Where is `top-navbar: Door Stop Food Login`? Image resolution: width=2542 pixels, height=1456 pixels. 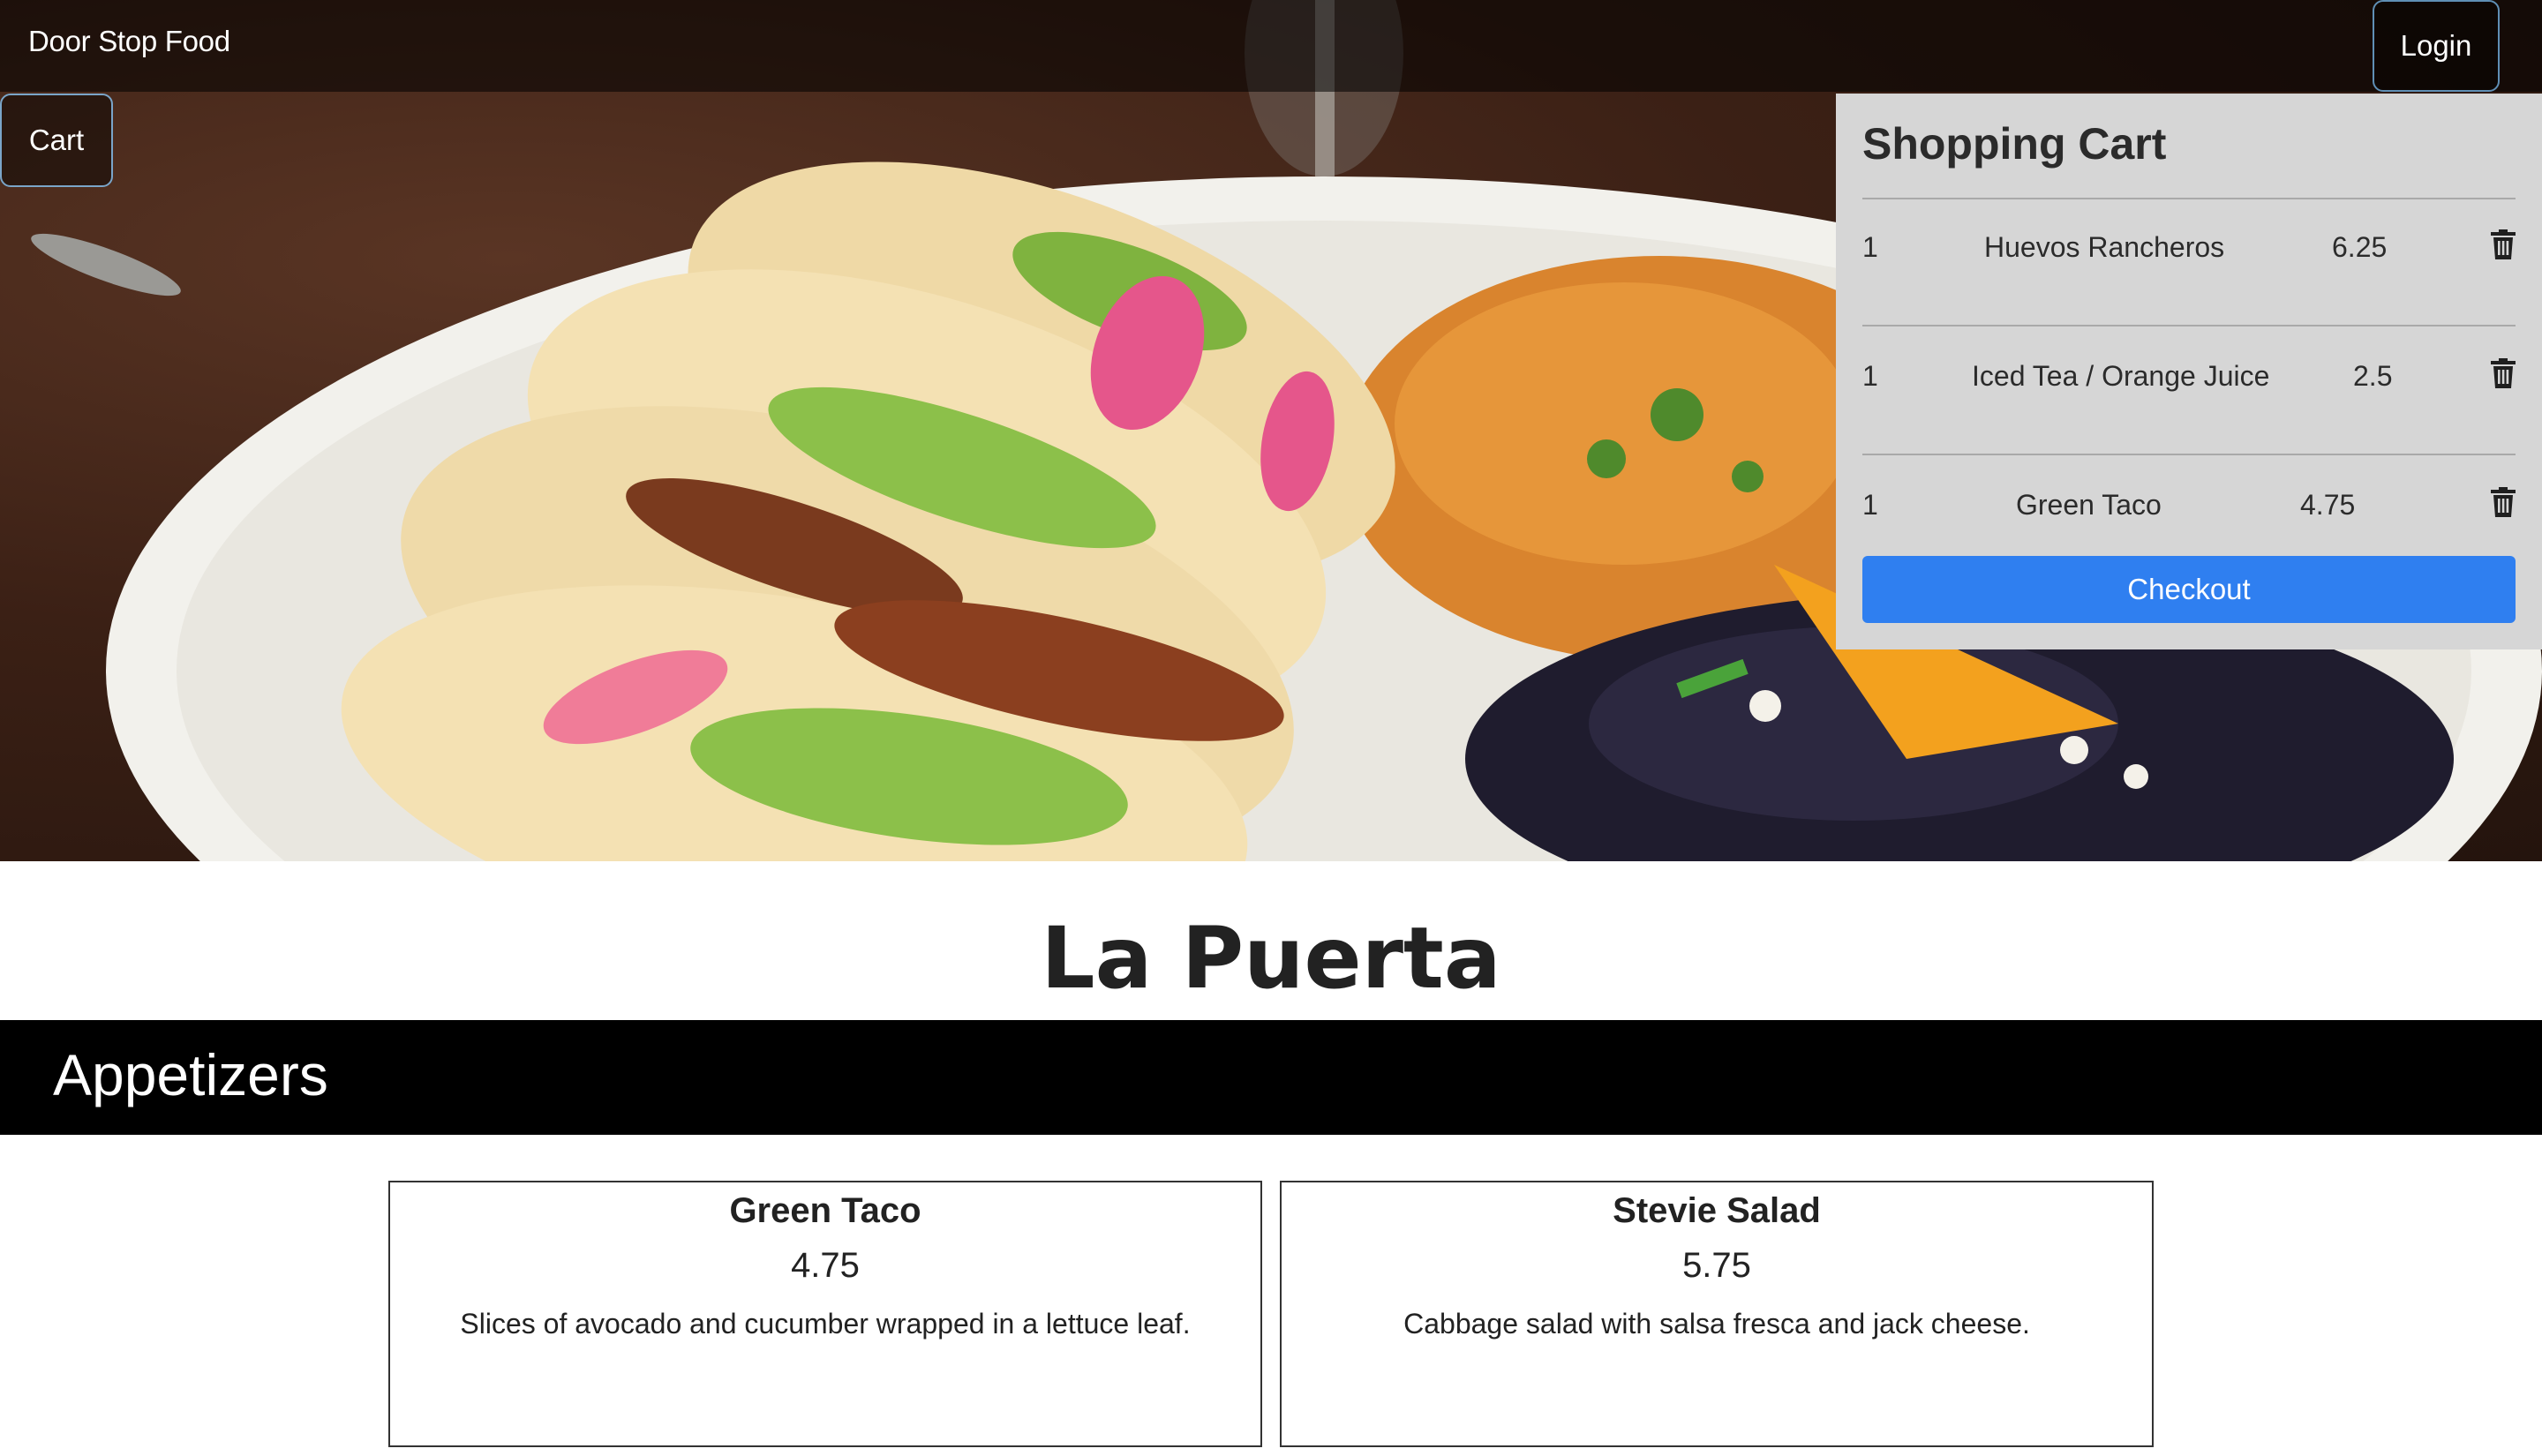
top-navbar: Door Stop Food Login is located at coordinates (1271, 46).